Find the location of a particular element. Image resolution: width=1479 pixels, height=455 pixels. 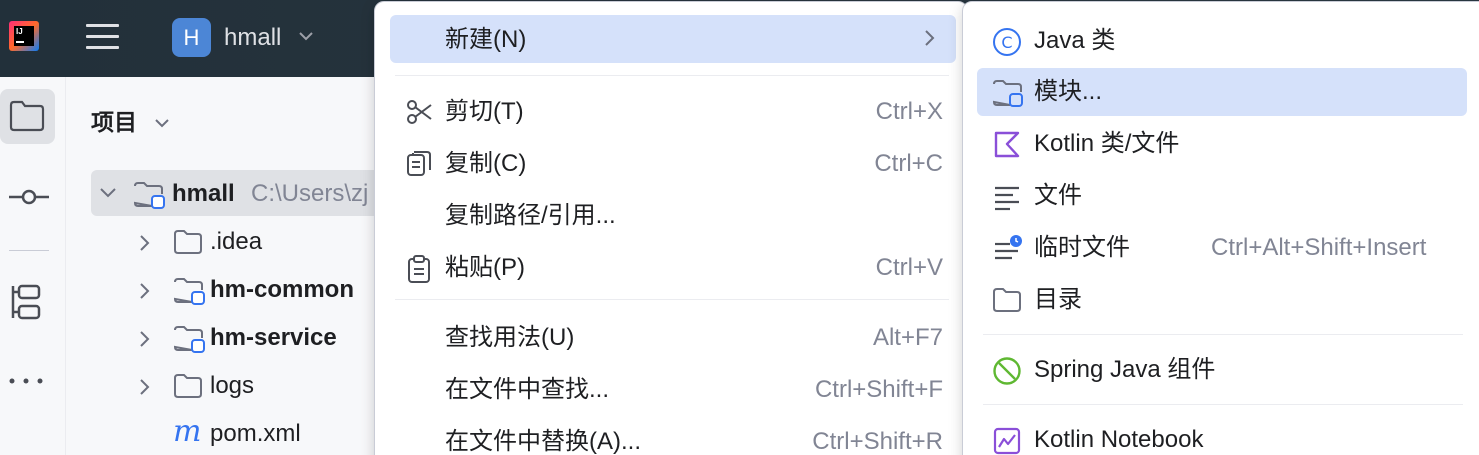

menu-item-shortcut: Ctrl+V is located at coordinates (909, 267).